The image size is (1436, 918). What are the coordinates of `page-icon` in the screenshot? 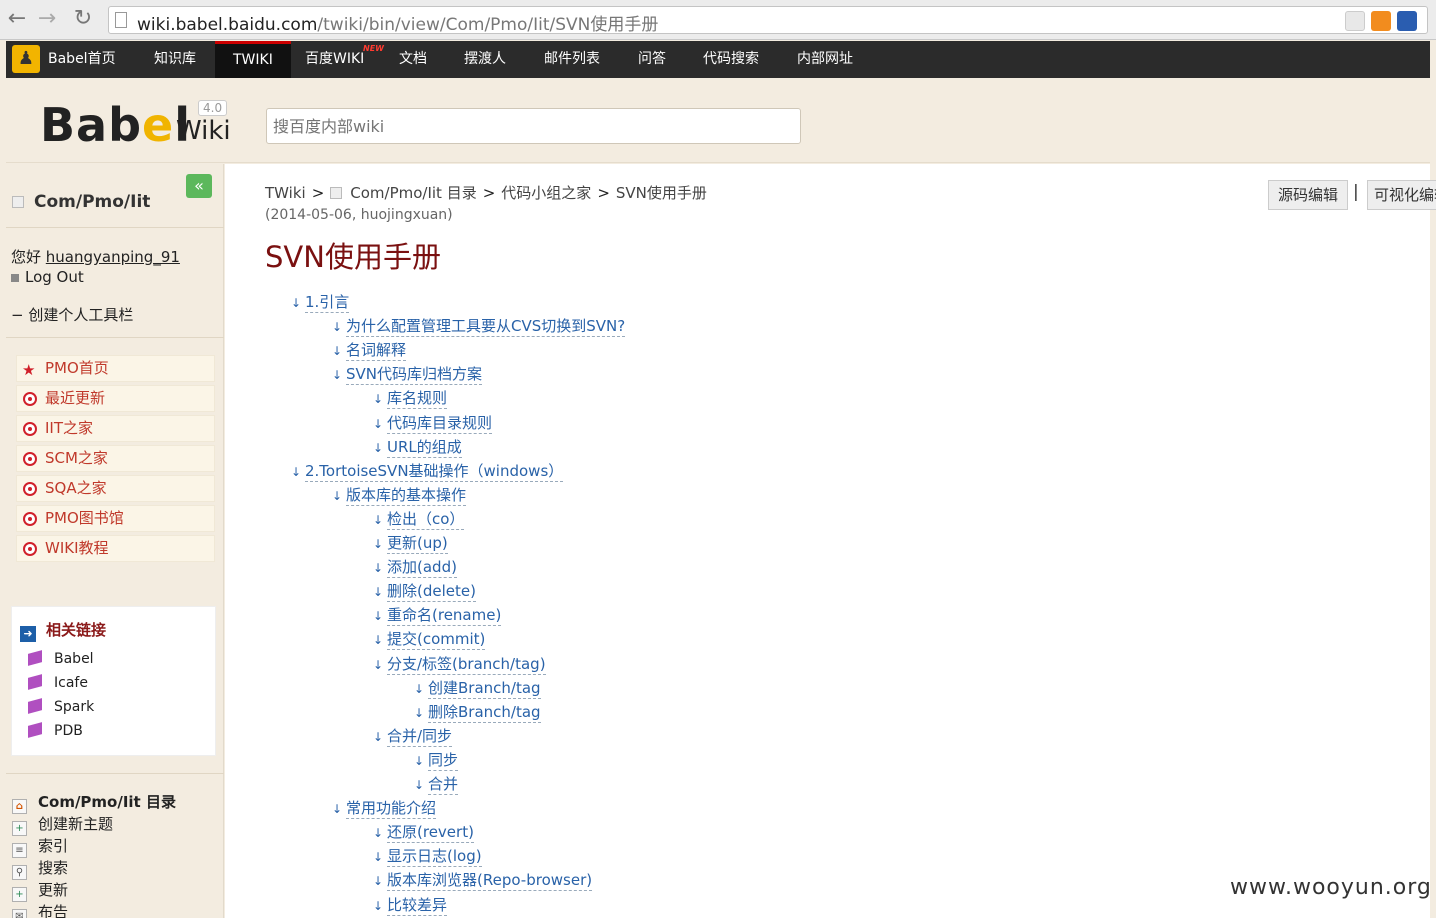 It's located at (121, 20).